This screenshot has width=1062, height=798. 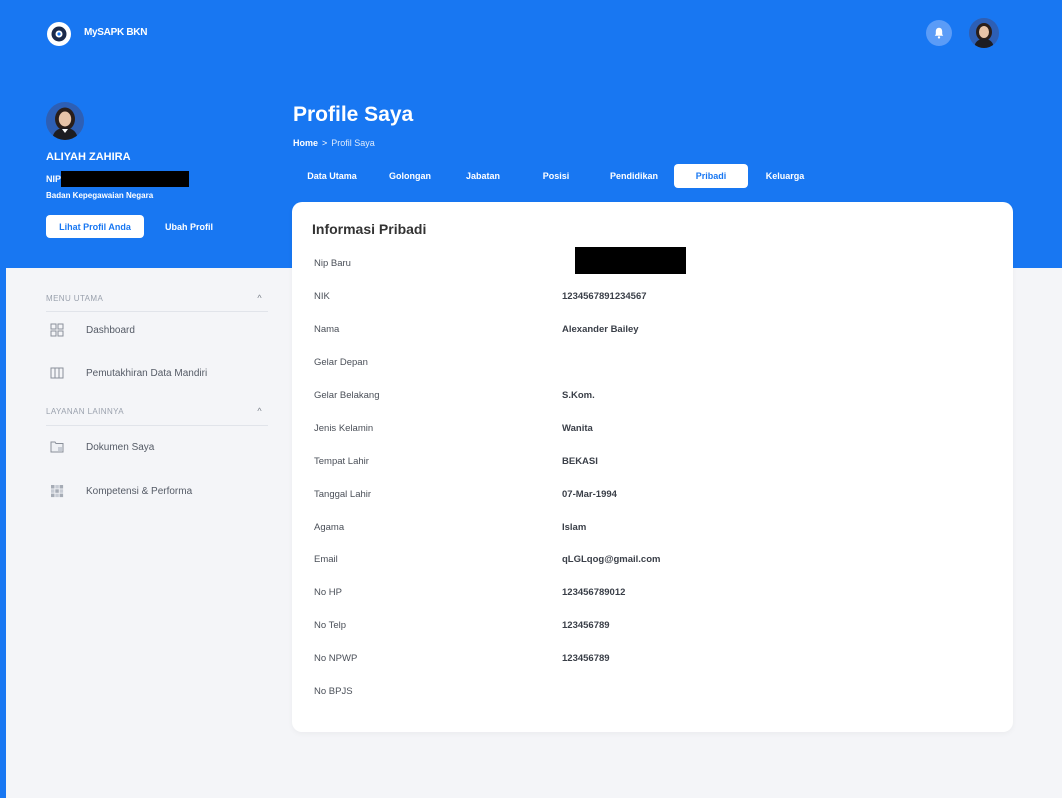 I want to click on field-label: No Telp, so click(x=330, y=625).